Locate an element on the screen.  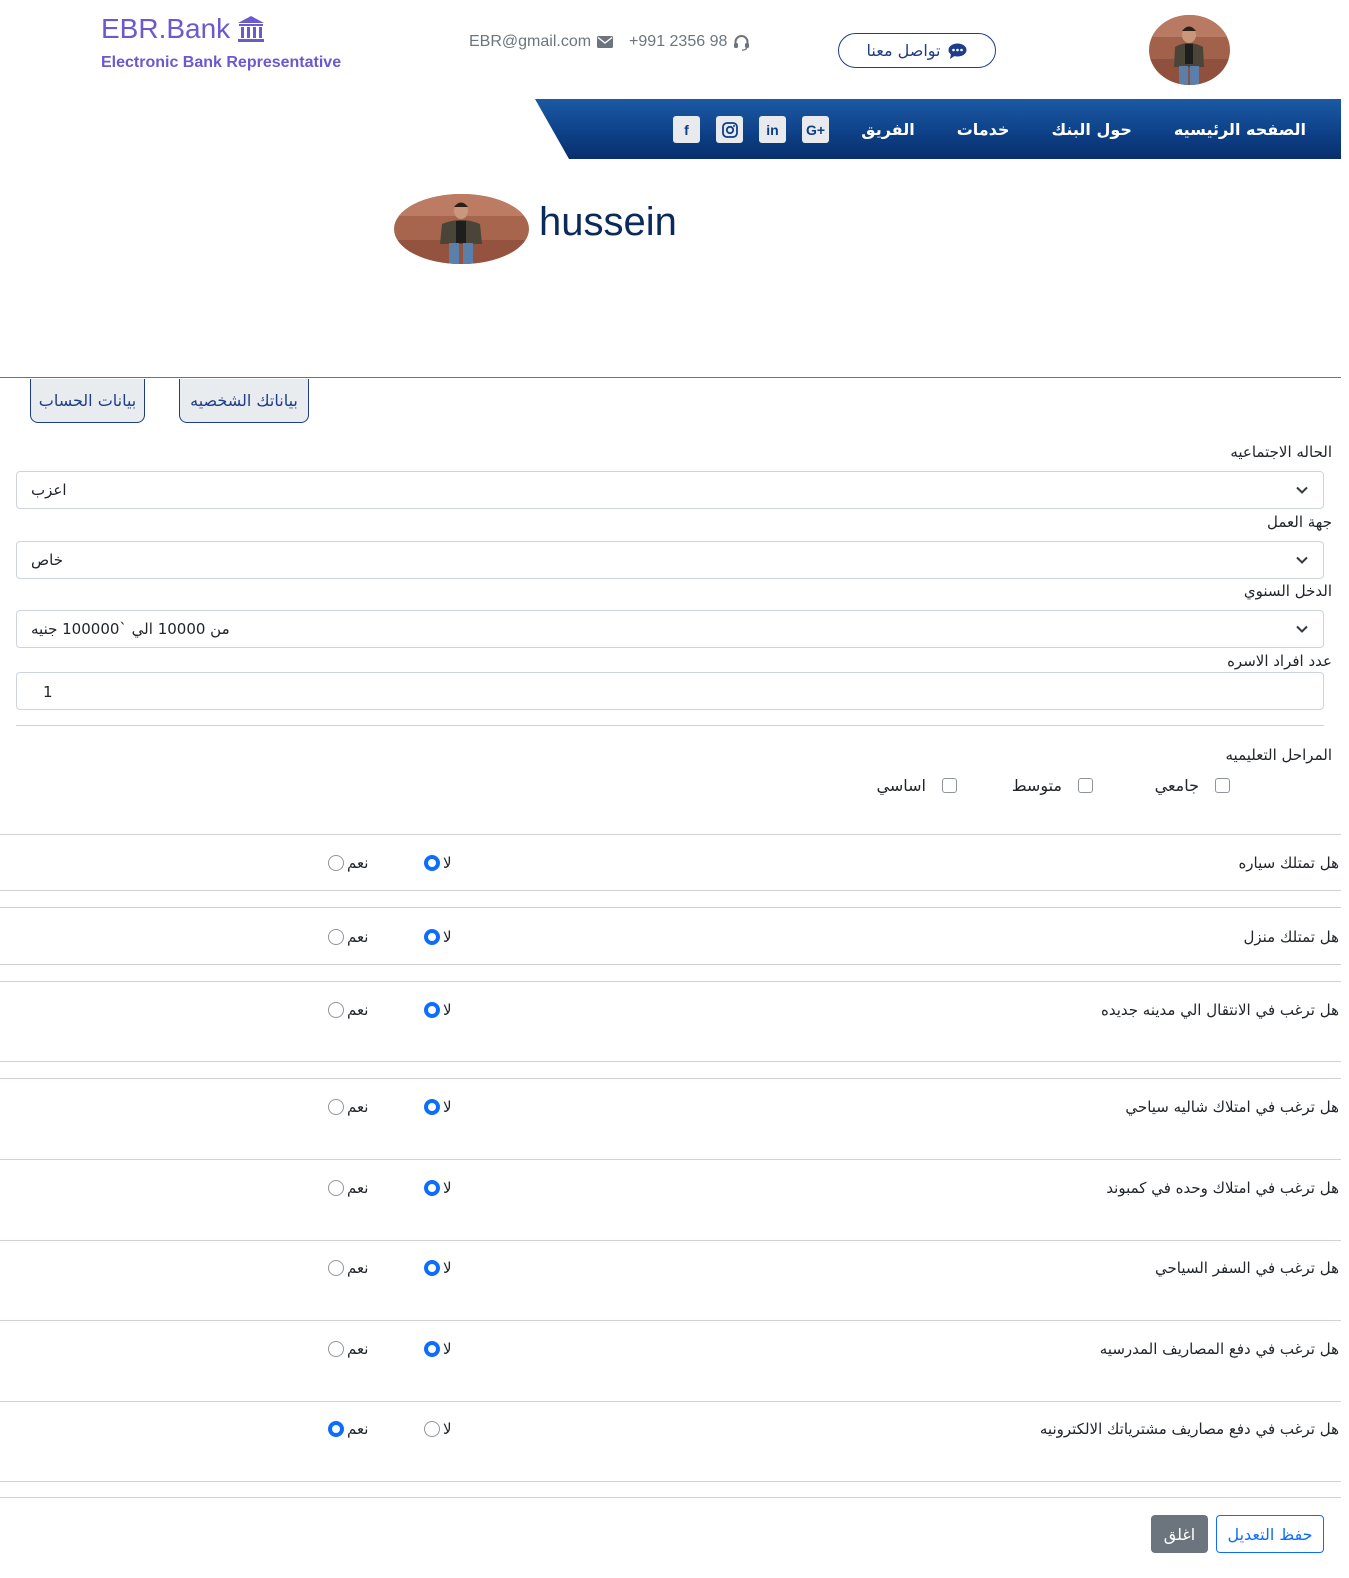
employer-value: خاص is located at coordinates (47, 560).